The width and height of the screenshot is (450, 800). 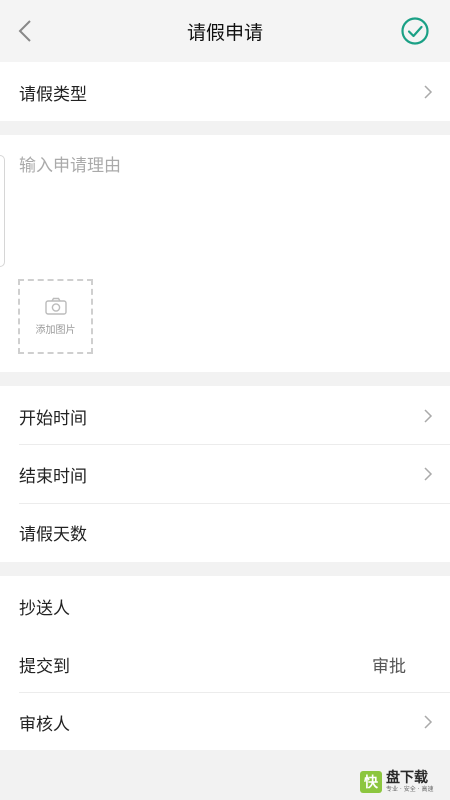 I want to click on leave-days-row: 请假天数, so click(x=225, y=531).